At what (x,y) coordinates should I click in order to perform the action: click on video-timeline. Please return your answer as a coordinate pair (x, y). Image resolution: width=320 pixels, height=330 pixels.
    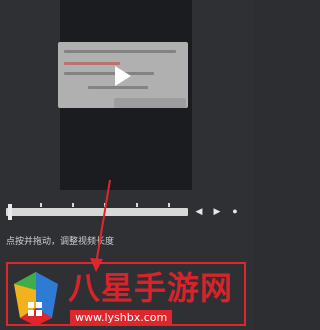
    Looking at the image, I should click on (97, 212).